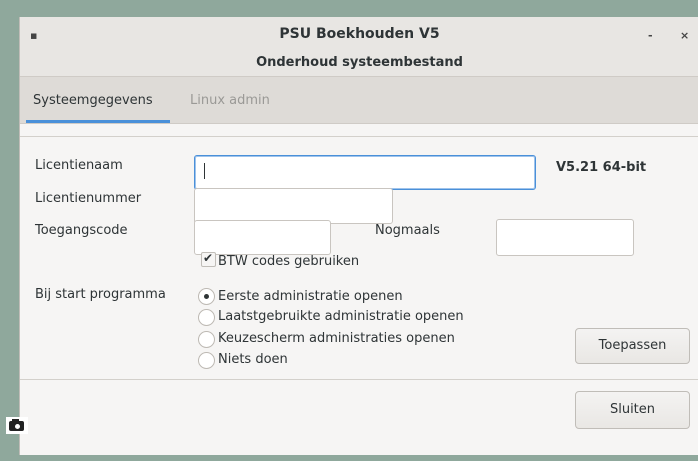  Describe the element at coordinates (341, 316) in the screenshot. I see `option-laatstgebruikte-administratie: Laatstgebruikte administratie openen` at that location.